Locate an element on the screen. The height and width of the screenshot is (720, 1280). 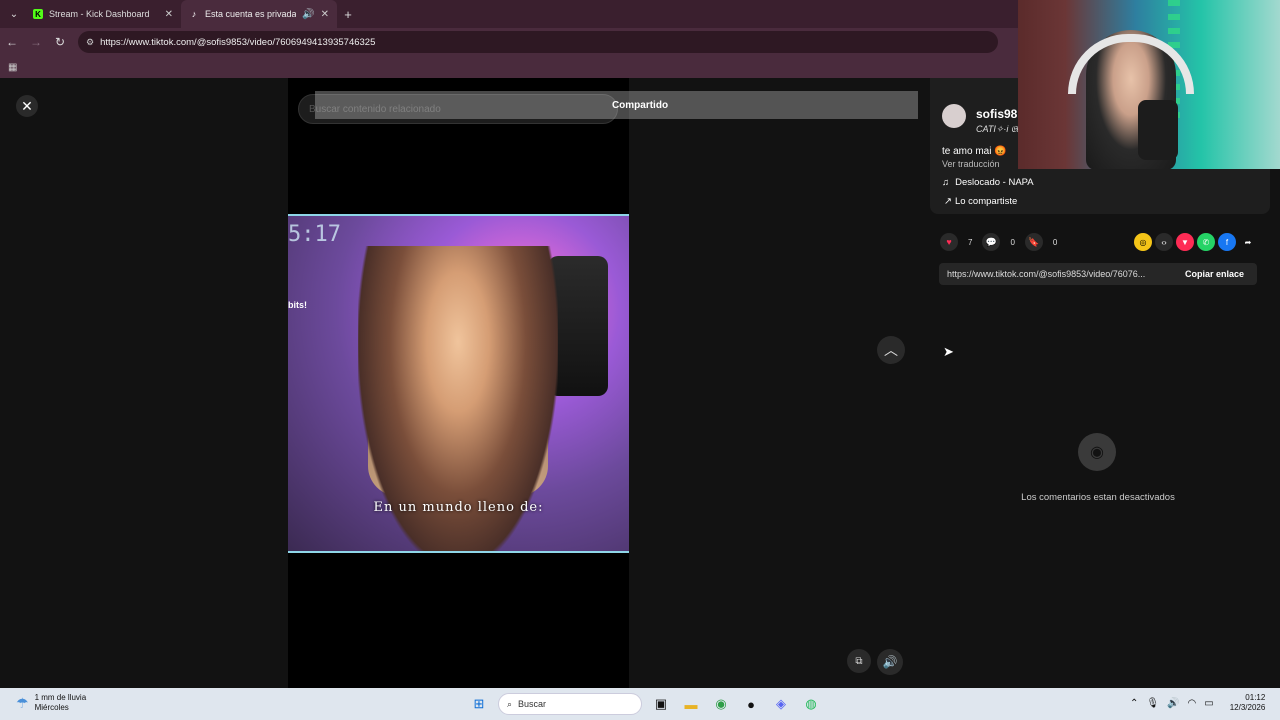
stats-row: ♥ 7 💬 0 🔖 0 is located at coordinates (998, 242).